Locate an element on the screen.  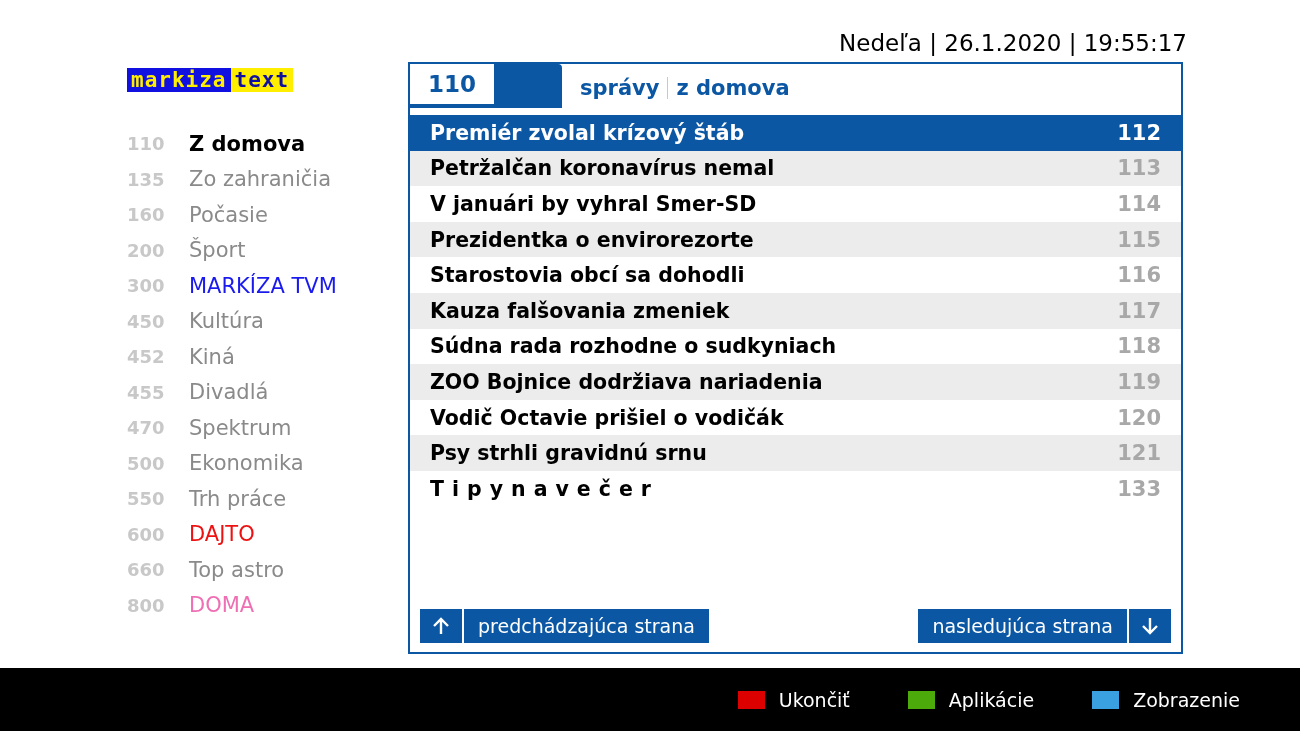
page-number: 115 is located at coordinates (1139, 239).